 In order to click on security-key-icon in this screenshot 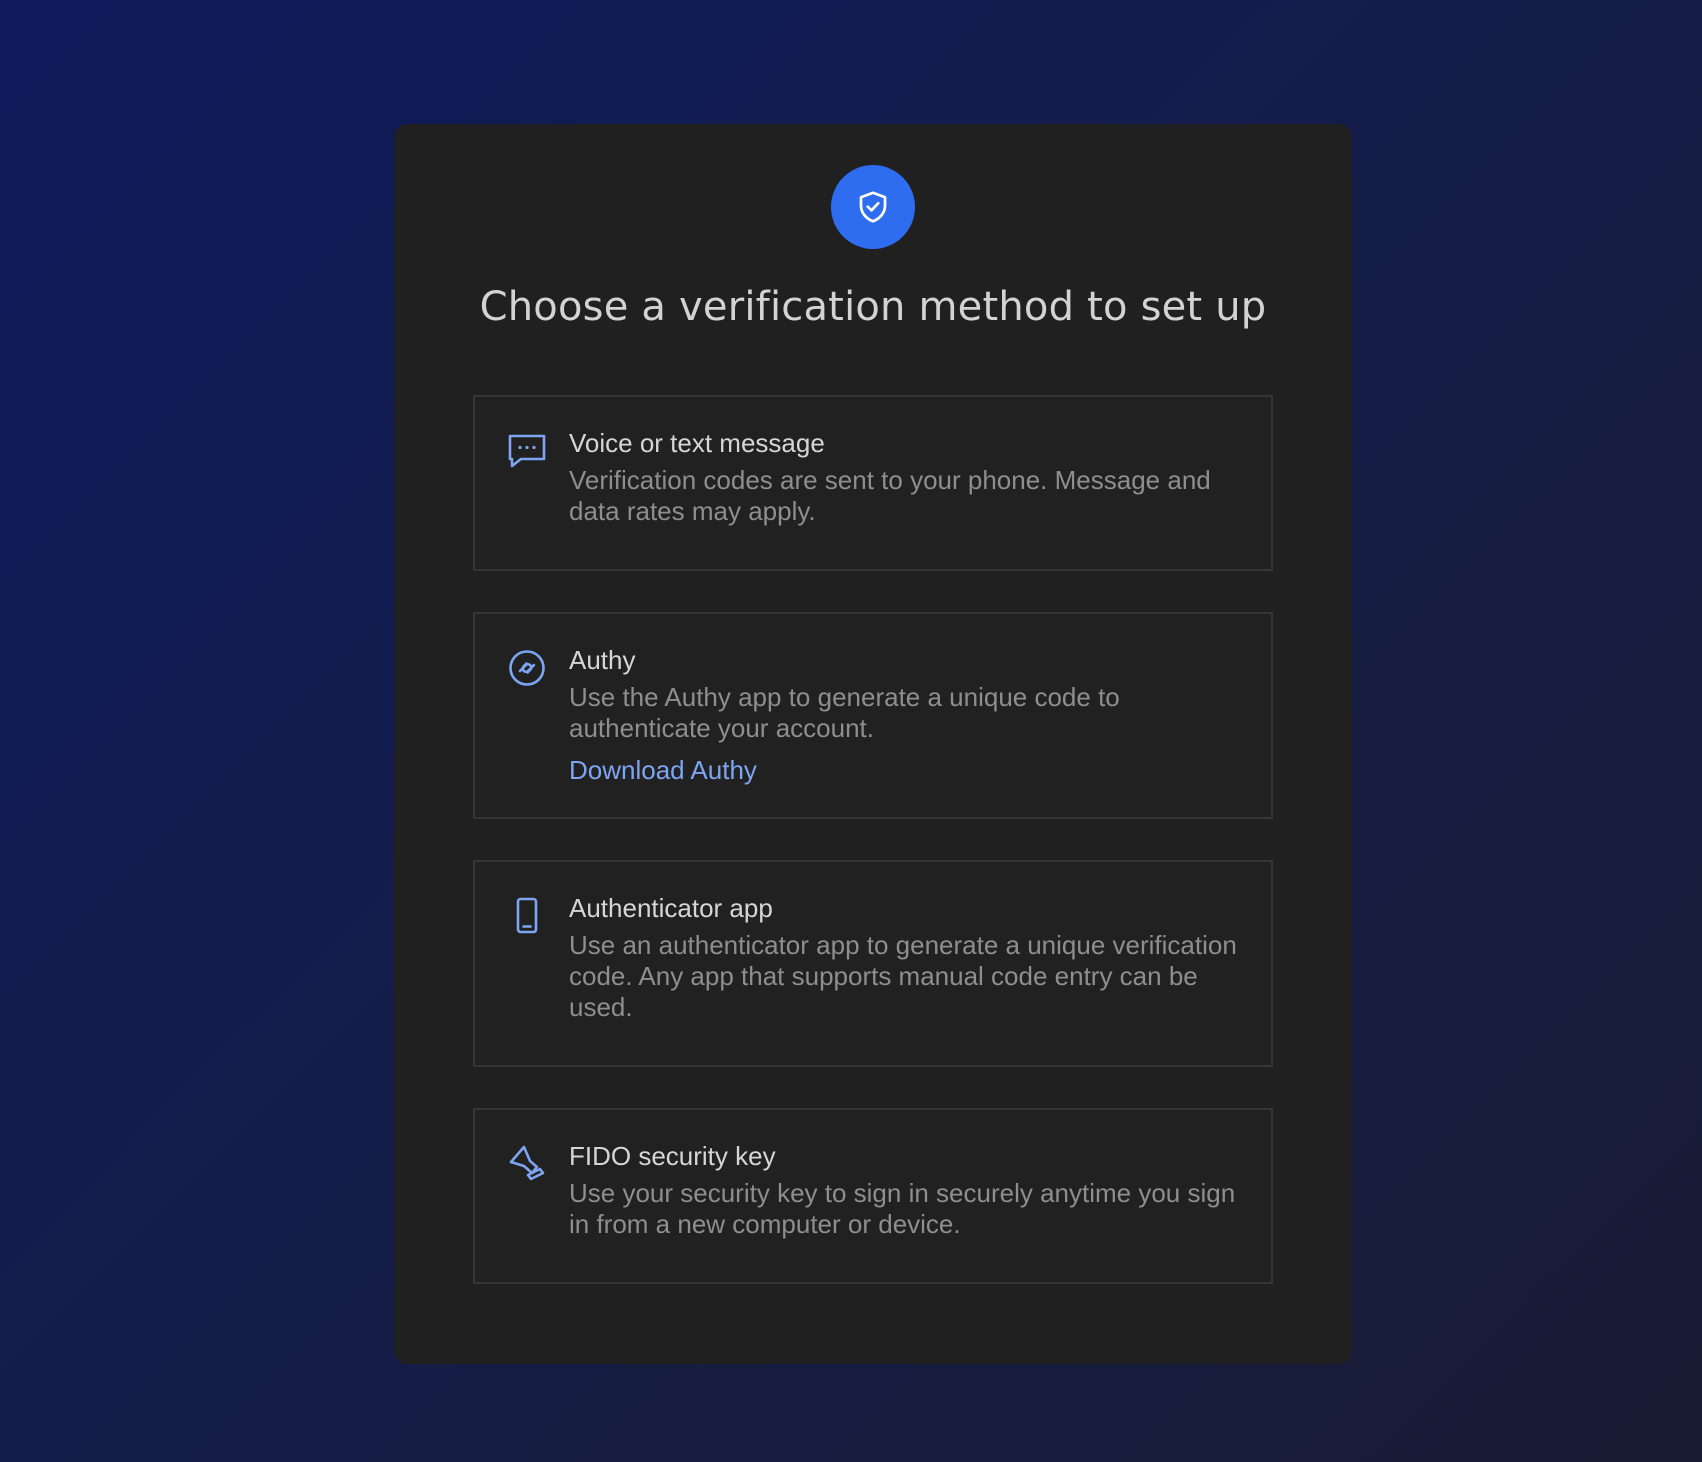, I will do `click(527, 1164)`.